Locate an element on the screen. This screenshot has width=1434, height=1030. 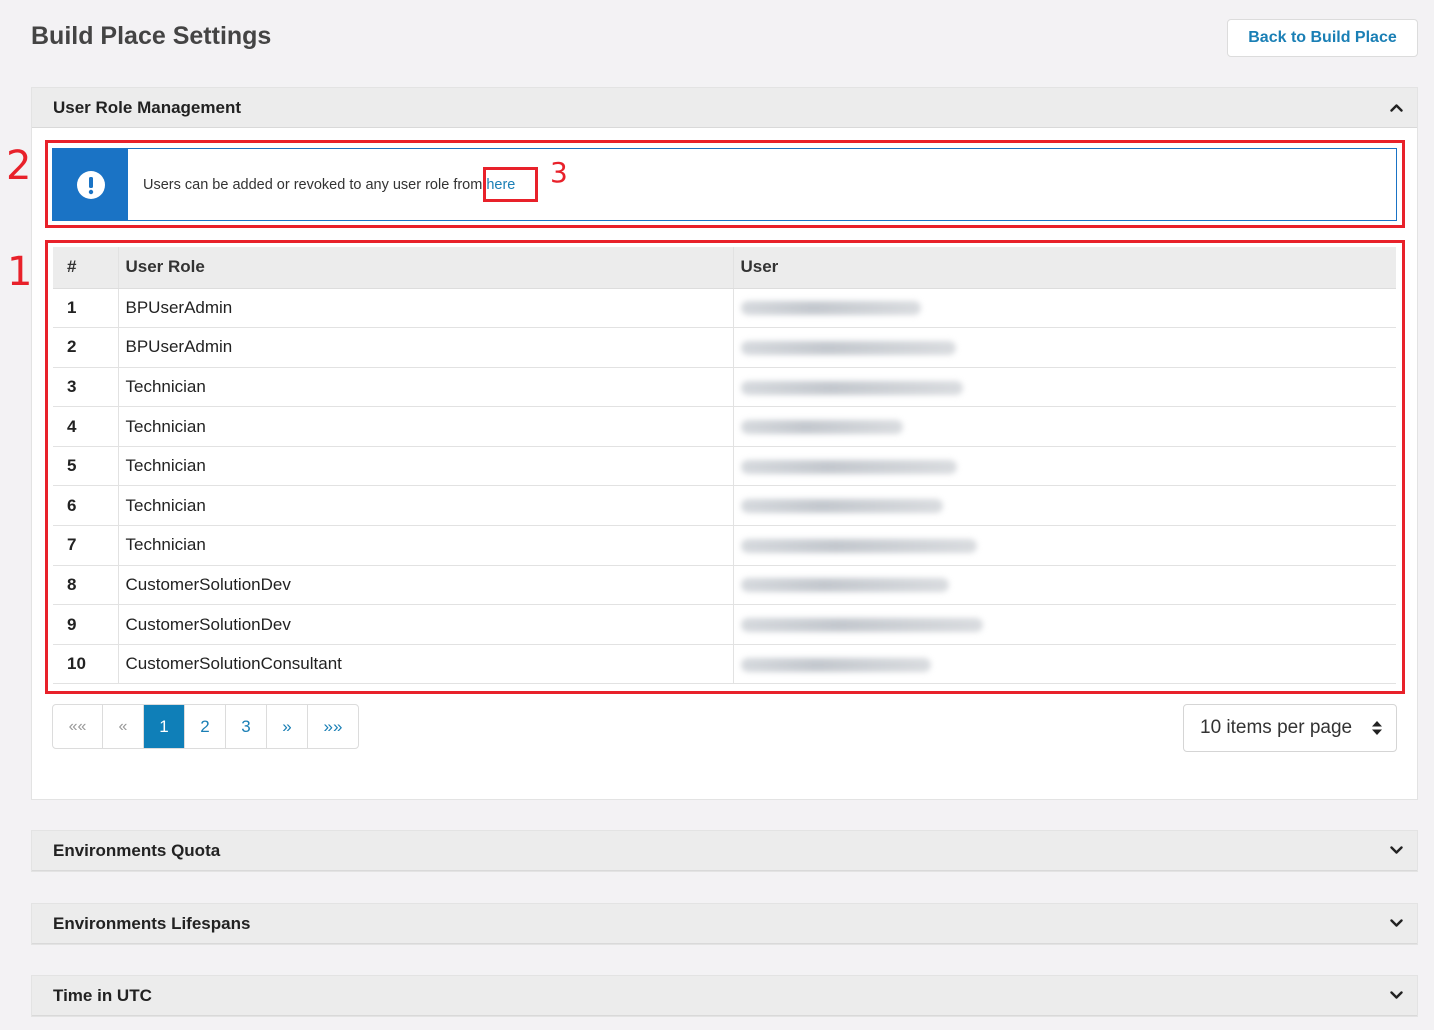
panel-title: User Role Management is located at coordinates (147, 107).